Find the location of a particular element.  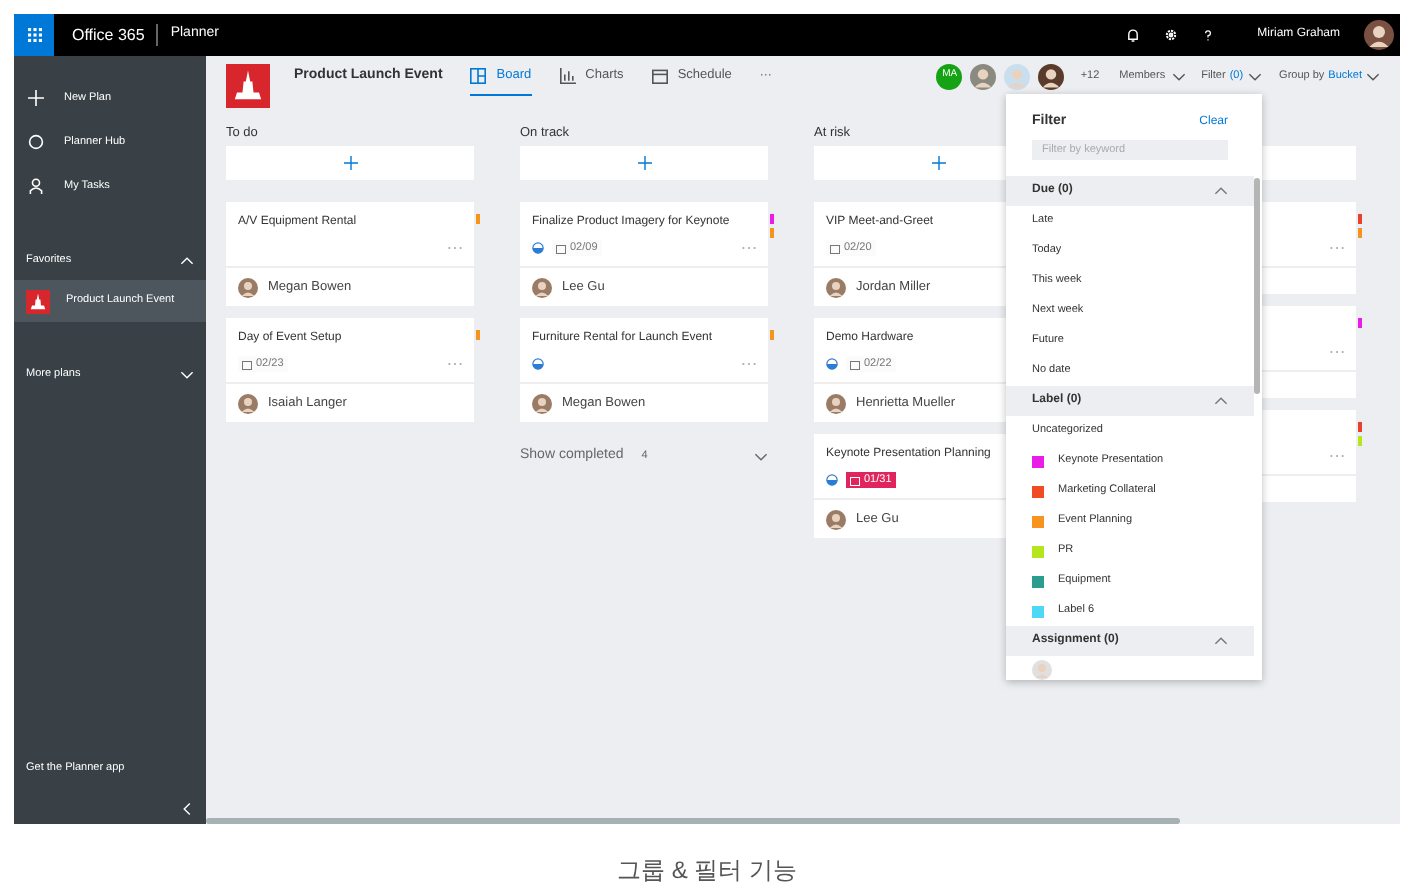

suite-name: Office 365 is located at coordinates (108, 35).